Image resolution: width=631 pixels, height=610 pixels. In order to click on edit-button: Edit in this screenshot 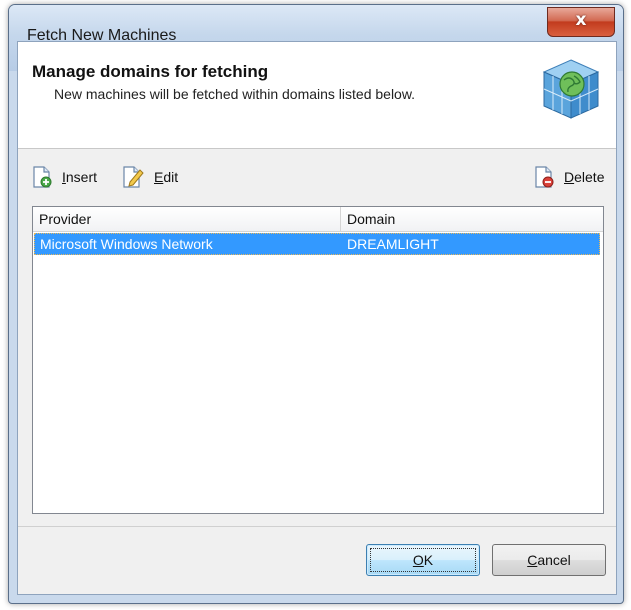, I will do `click(150, 177)`.